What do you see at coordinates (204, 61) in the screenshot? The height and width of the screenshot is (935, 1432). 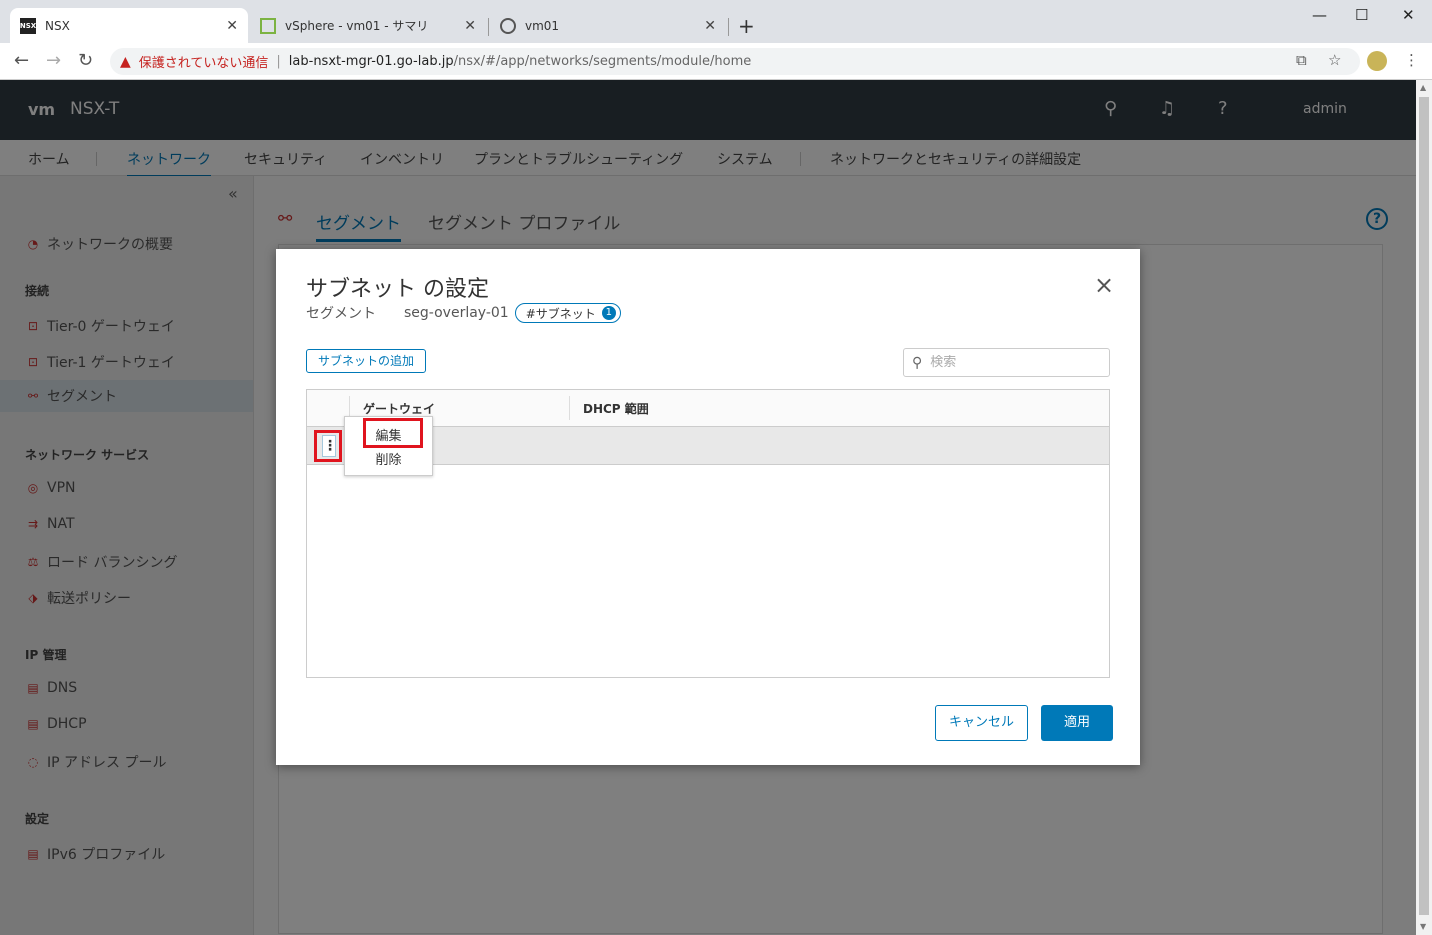 I see `security-warning: 保護されていない通信` at bounding box center [204, 61].